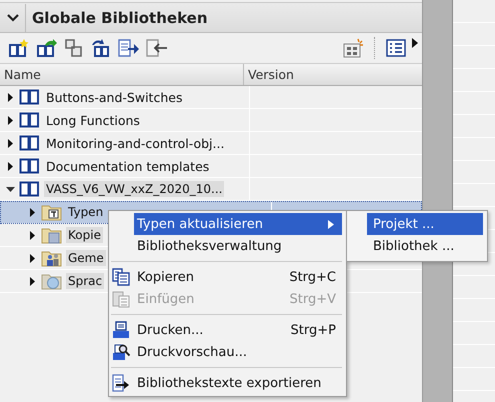 The height and width of the screenshot is (402, 495). I want to click on open-library-button, so click(47, 48).